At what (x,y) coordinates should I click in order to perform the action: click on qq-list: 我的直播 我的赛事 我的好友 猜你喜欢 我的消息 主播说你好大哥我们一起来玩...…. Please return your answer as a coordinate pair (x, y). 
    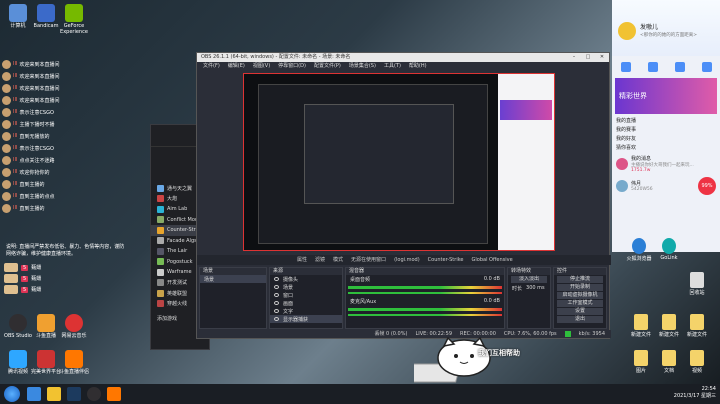
    Looking at the image, I should click on (666, 157).